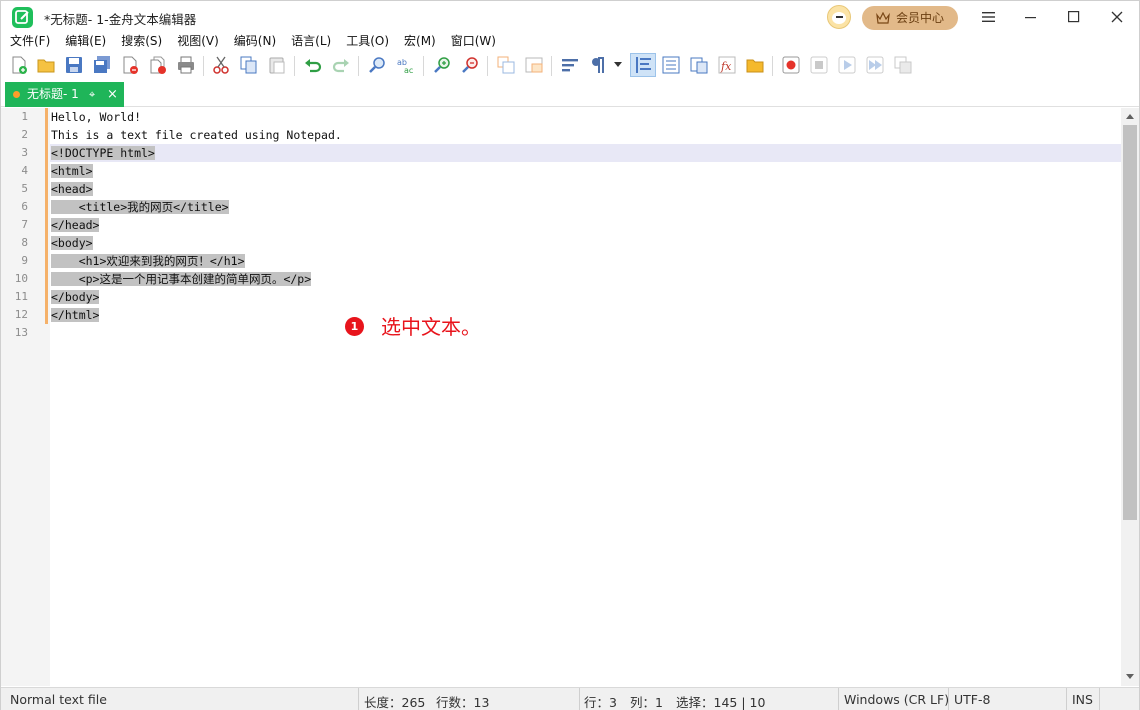 The image size is (1140, 710). What do you see at coordinates (819, 65) in the screenshot?
I see `stop-macro-icon` at bounding box center [819, 65].